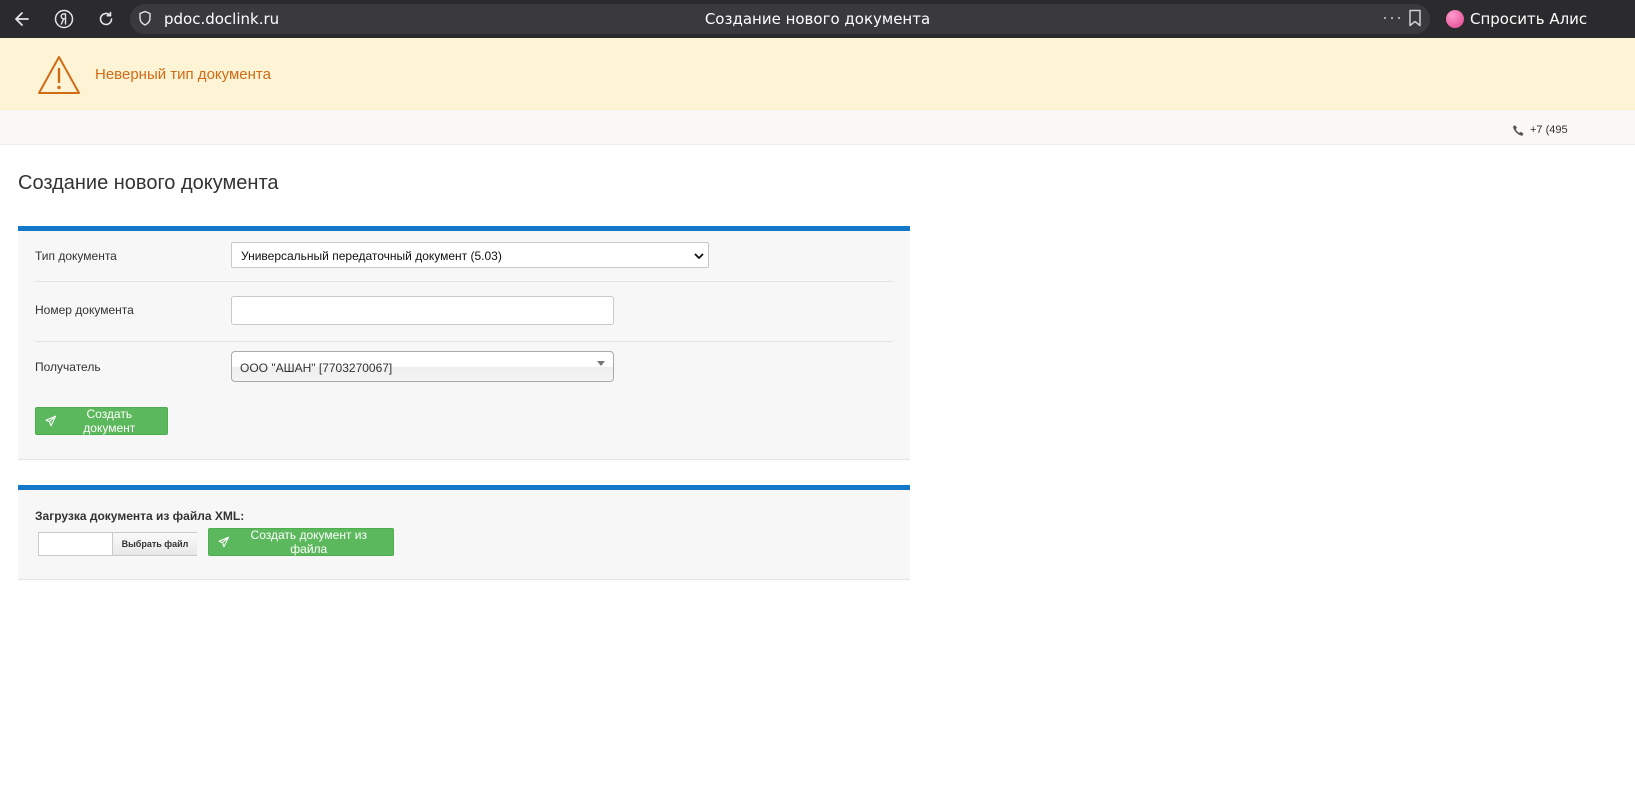 Image resolution: width=1635 pixels, height=785 pixels. What do you see at coordinates (1455, 19) in the screenshot?
I see `alice-icon` at bounding box center [1455, 19].